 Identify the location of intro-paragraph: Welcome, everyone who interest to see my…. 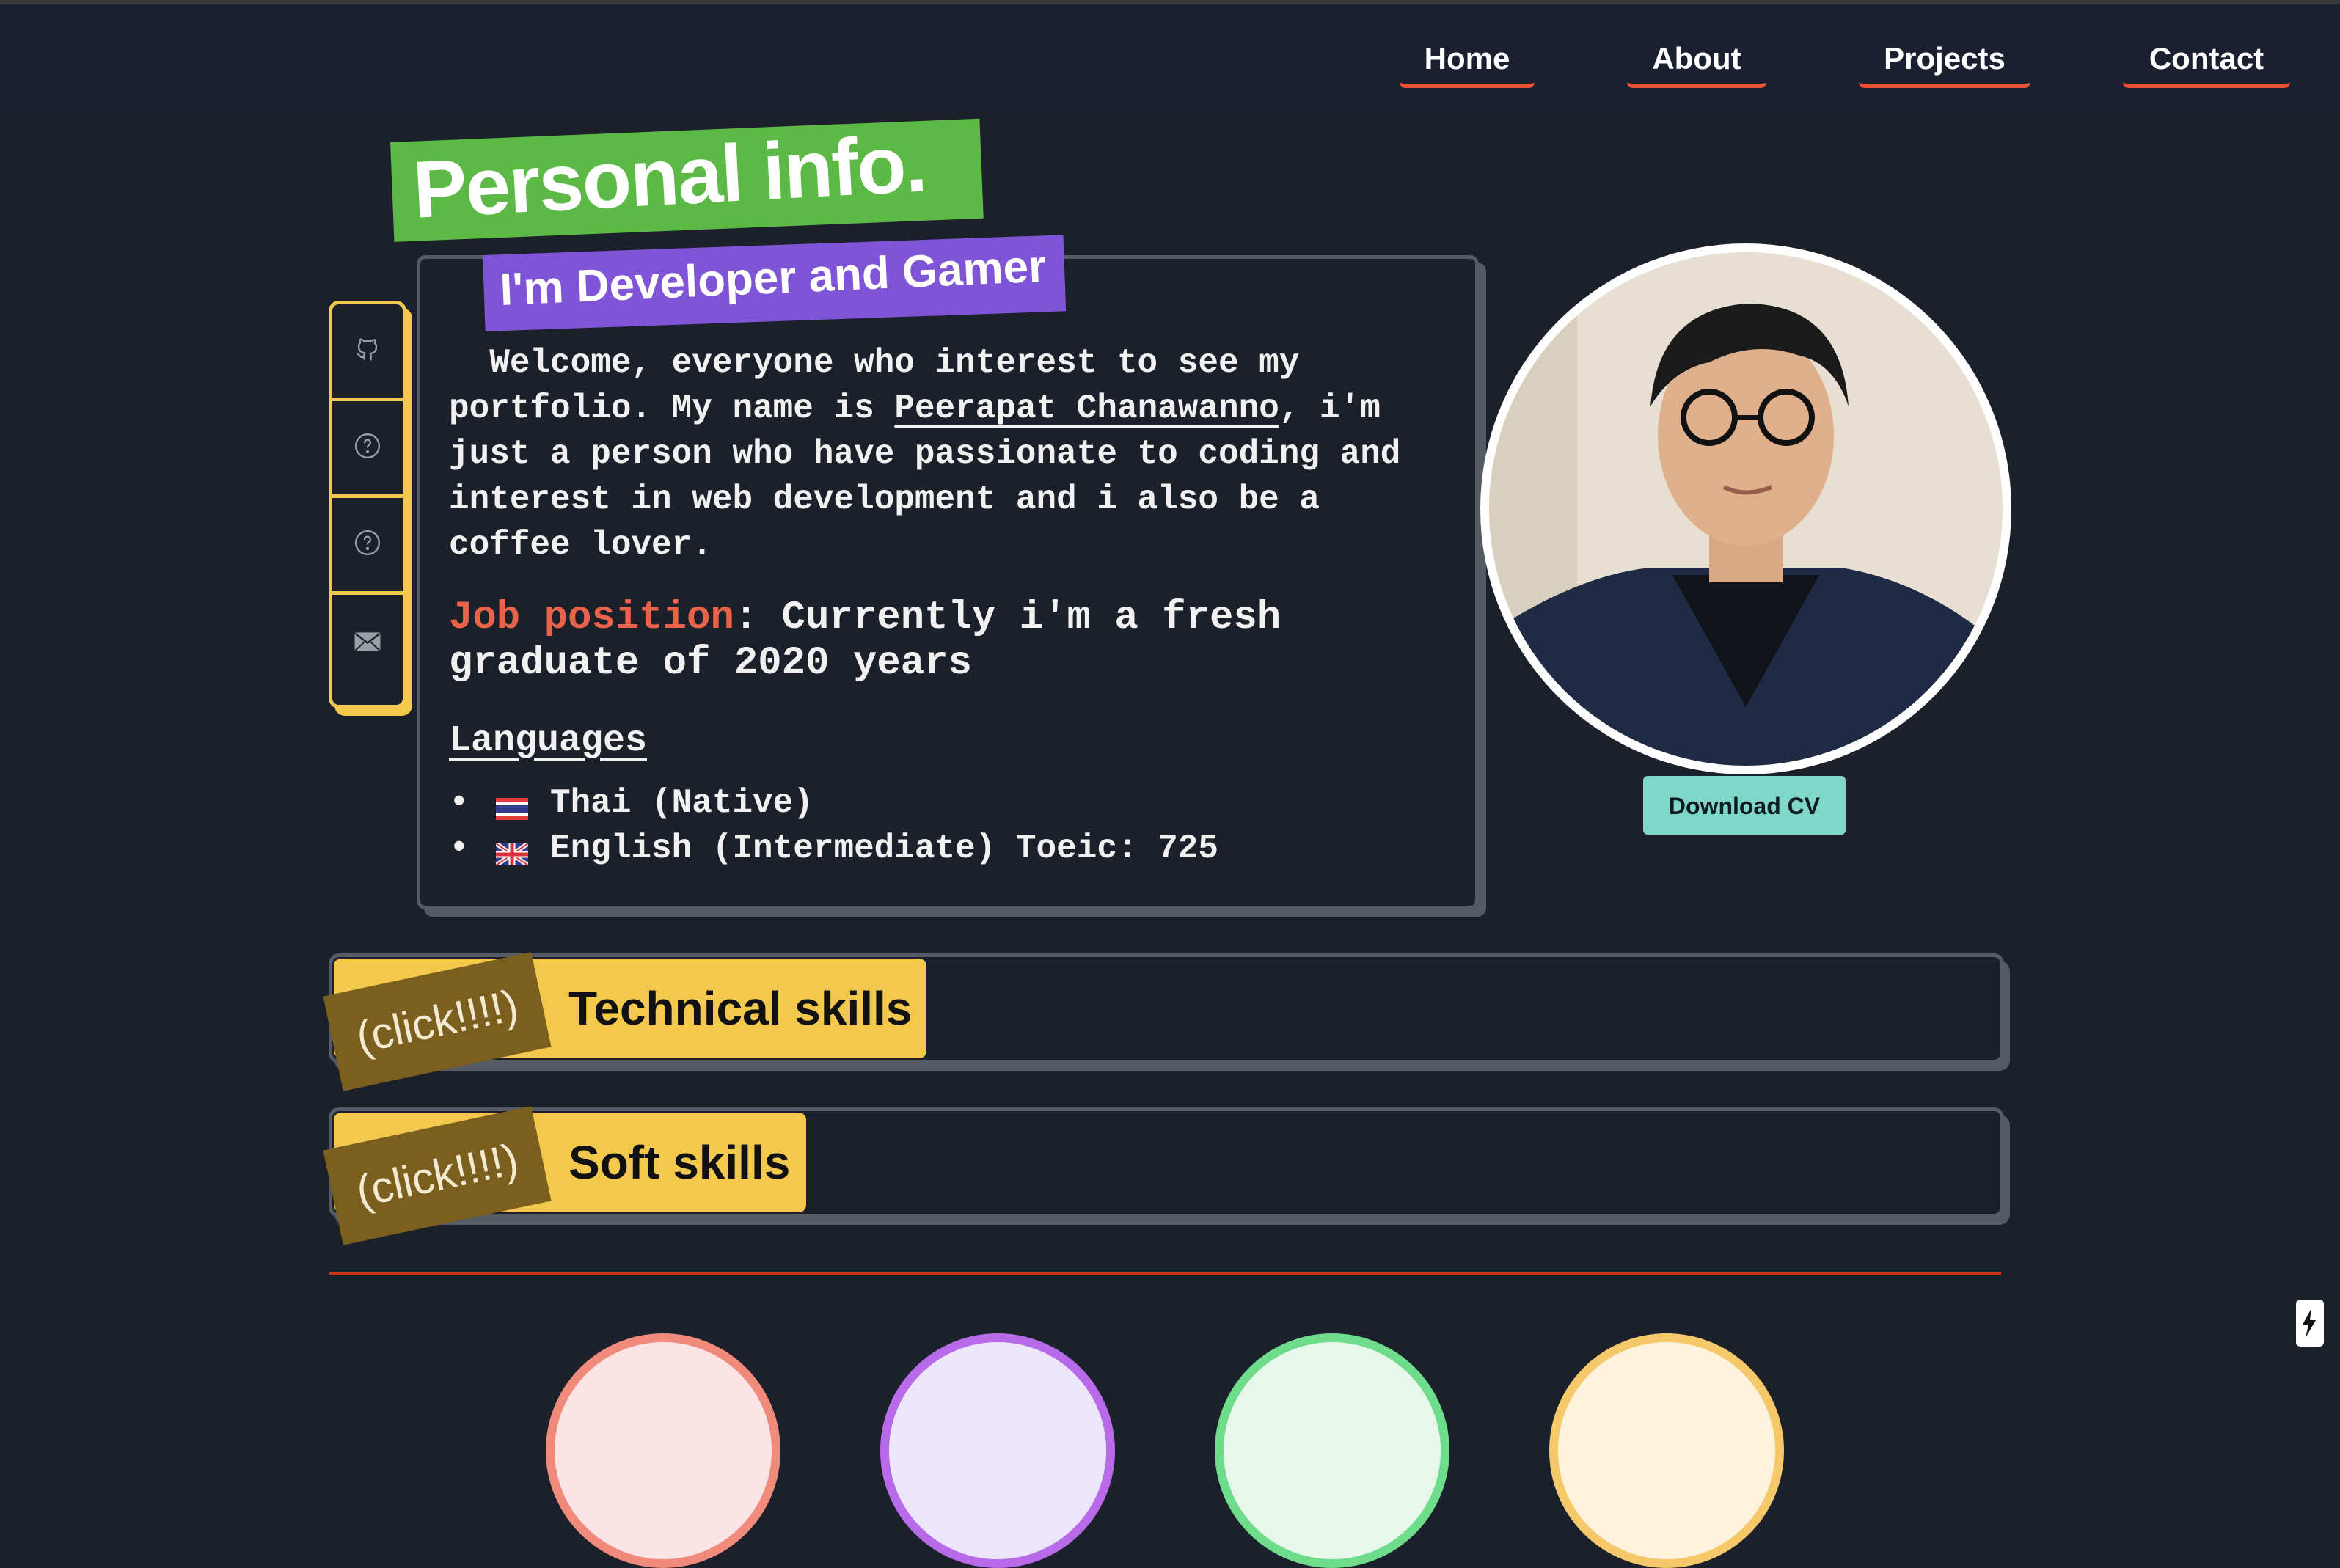
(955, 454).